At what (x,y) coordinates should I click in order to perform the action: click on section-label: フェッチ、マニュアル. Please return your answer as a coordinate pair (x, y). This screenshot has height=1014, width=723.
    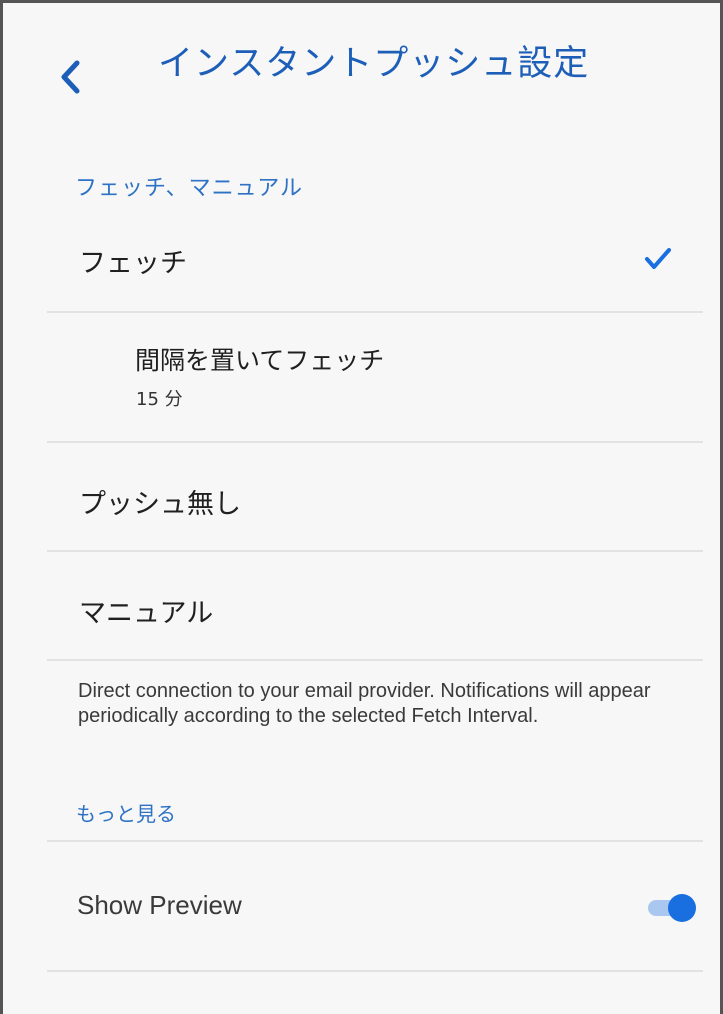
    Looking at the image, I should click on (189, 188).